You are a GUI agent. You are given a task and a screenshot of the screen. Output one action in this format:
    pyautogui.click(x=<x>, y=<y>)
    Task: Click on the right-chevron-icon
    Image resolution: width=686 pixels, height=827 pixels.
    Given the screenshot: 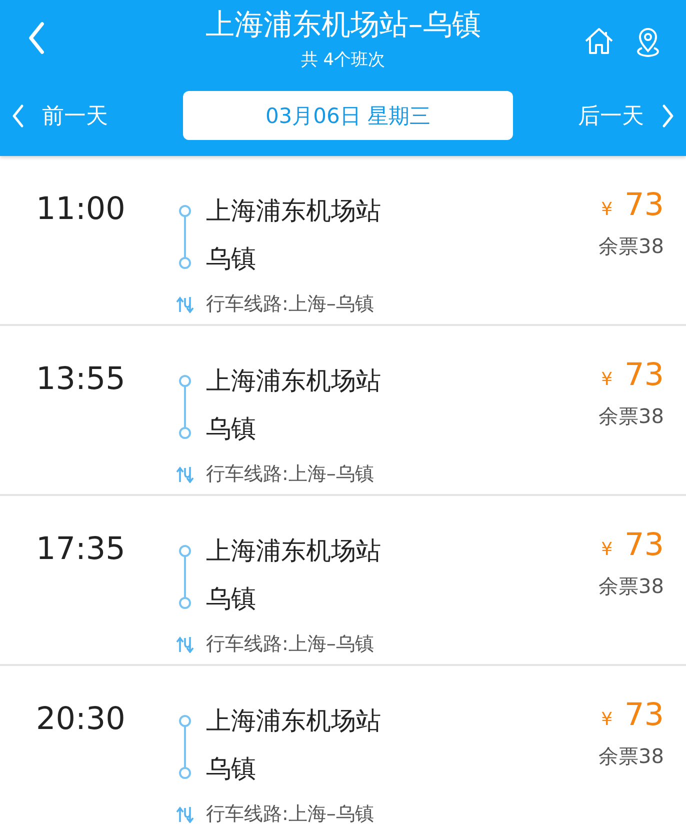 What is the action you would take?
    pyautogui.click(x=668, y=116)
    